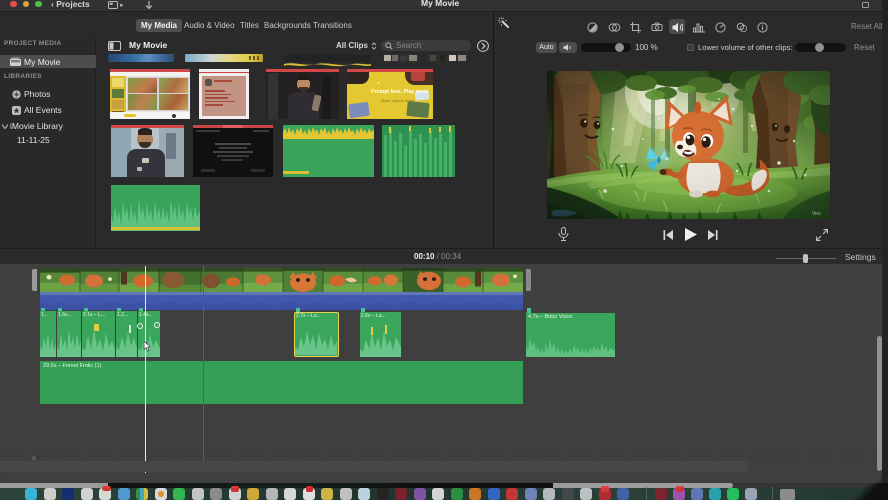 The image size is (888, 500). I want to click on svg-text: Veo, so click(816, 214).